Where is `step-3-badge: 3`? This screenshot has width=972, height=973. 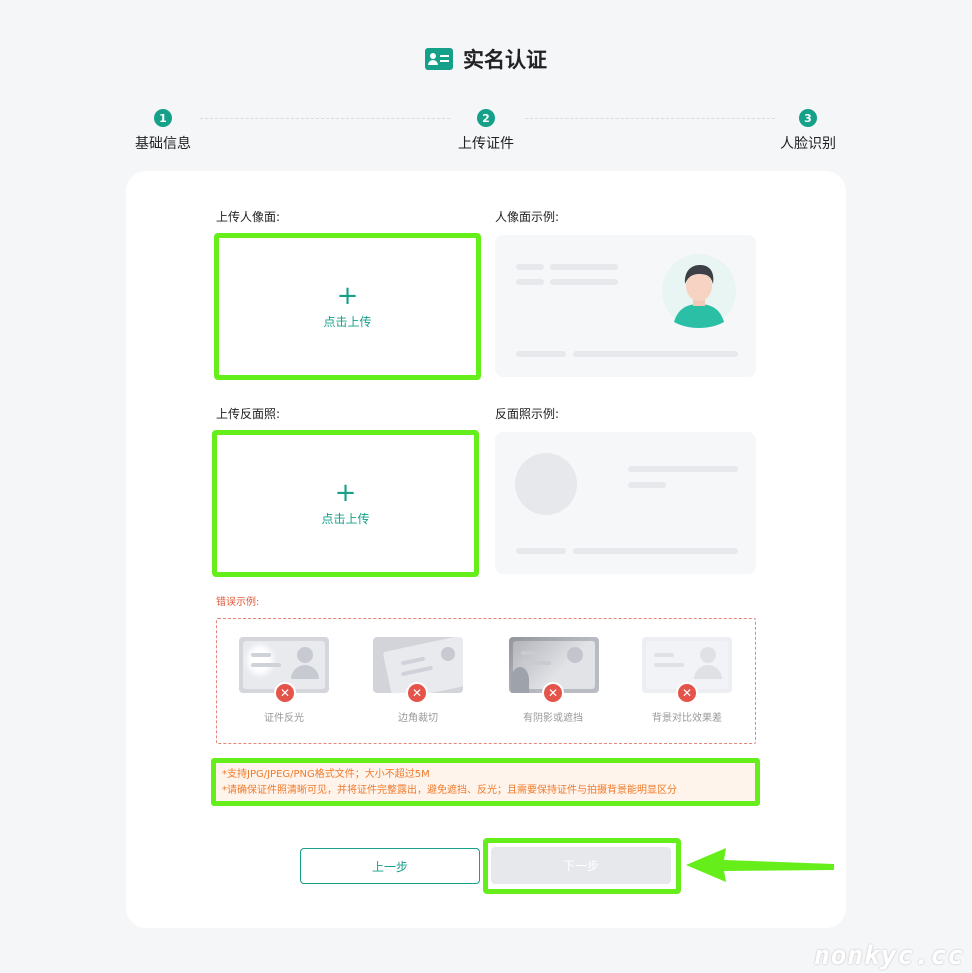
step-3-badge: 3 is located at coordinates (808, 118).